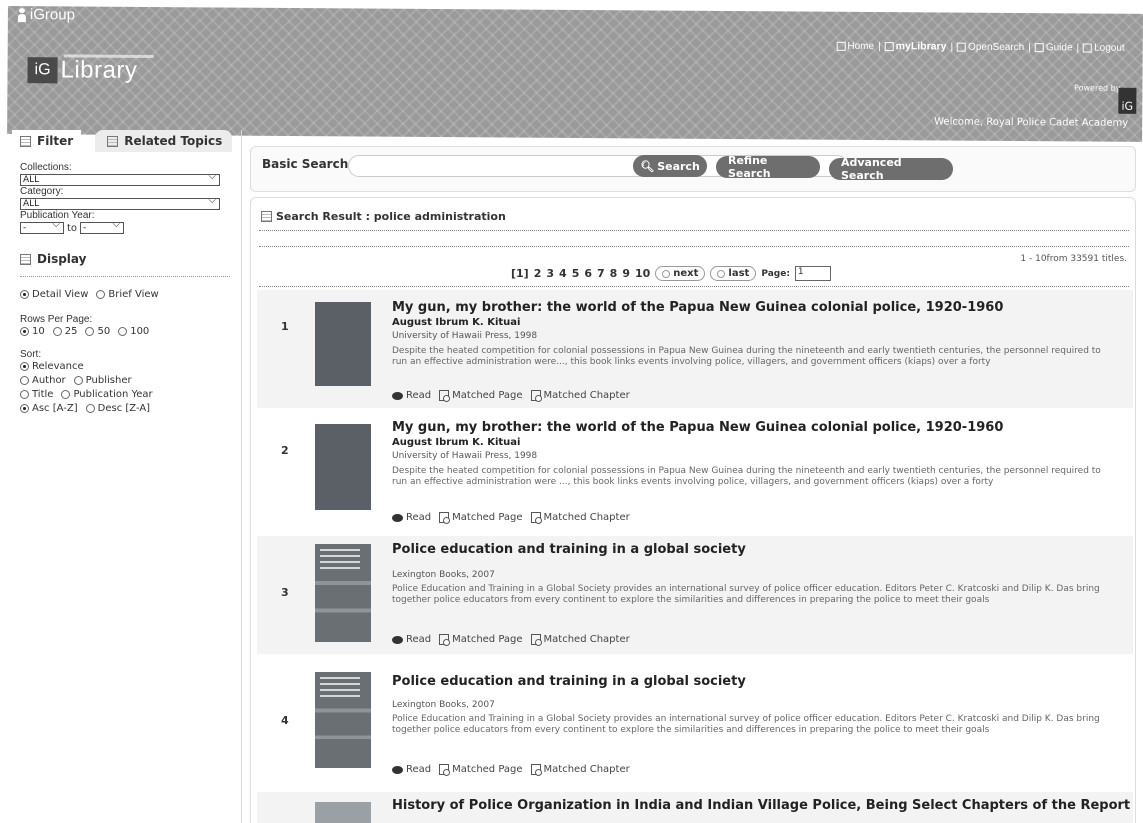  Describe the element at coordinates (117, 408) in the screenshot. I see `order-desc-option: Desc [Z-A]` at that location.